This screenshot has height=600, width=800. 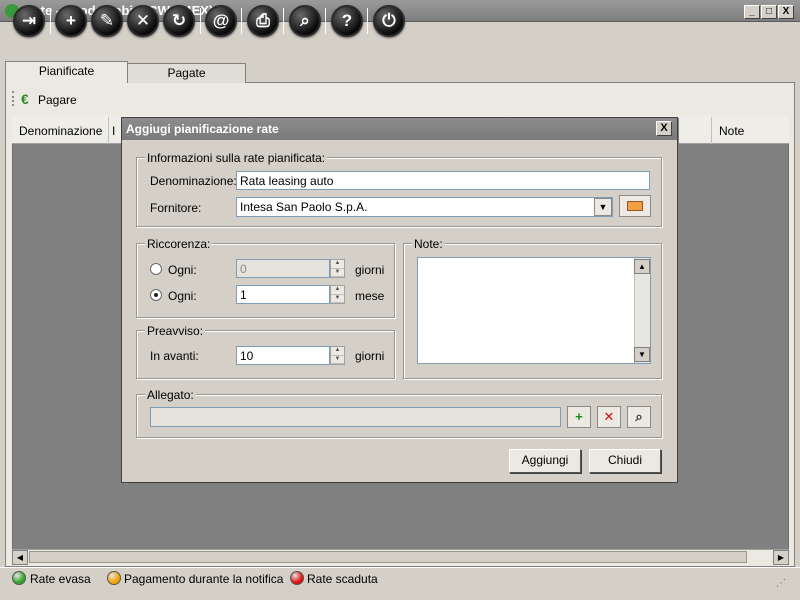 I want to click on orange-status-icon, so click(x=114, y=578).